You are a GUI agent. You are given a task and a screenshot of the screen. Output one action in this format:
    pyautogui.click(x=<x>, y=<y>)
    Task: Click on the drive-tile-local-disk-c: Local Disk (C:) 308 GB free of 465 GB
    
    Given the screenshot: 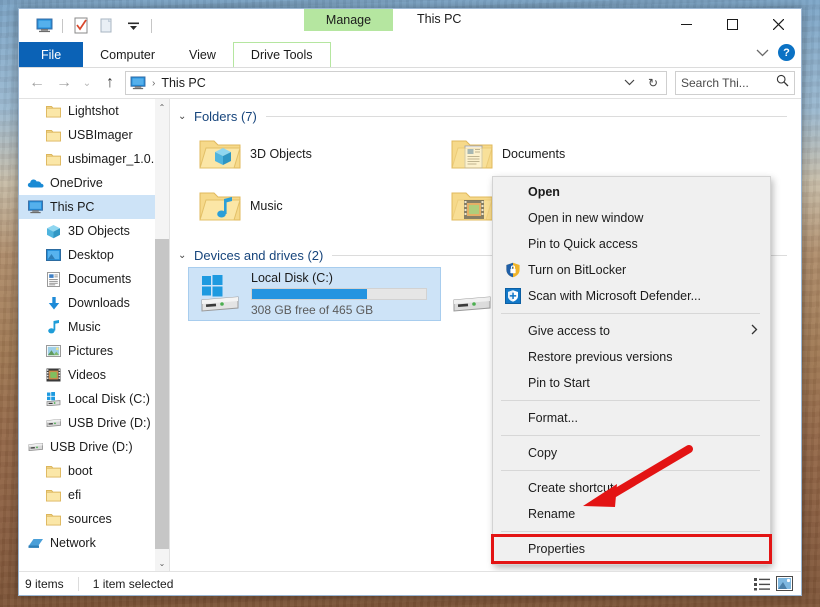 What is the action you would take?
    pyautogui.click(x=314, y=294)
    